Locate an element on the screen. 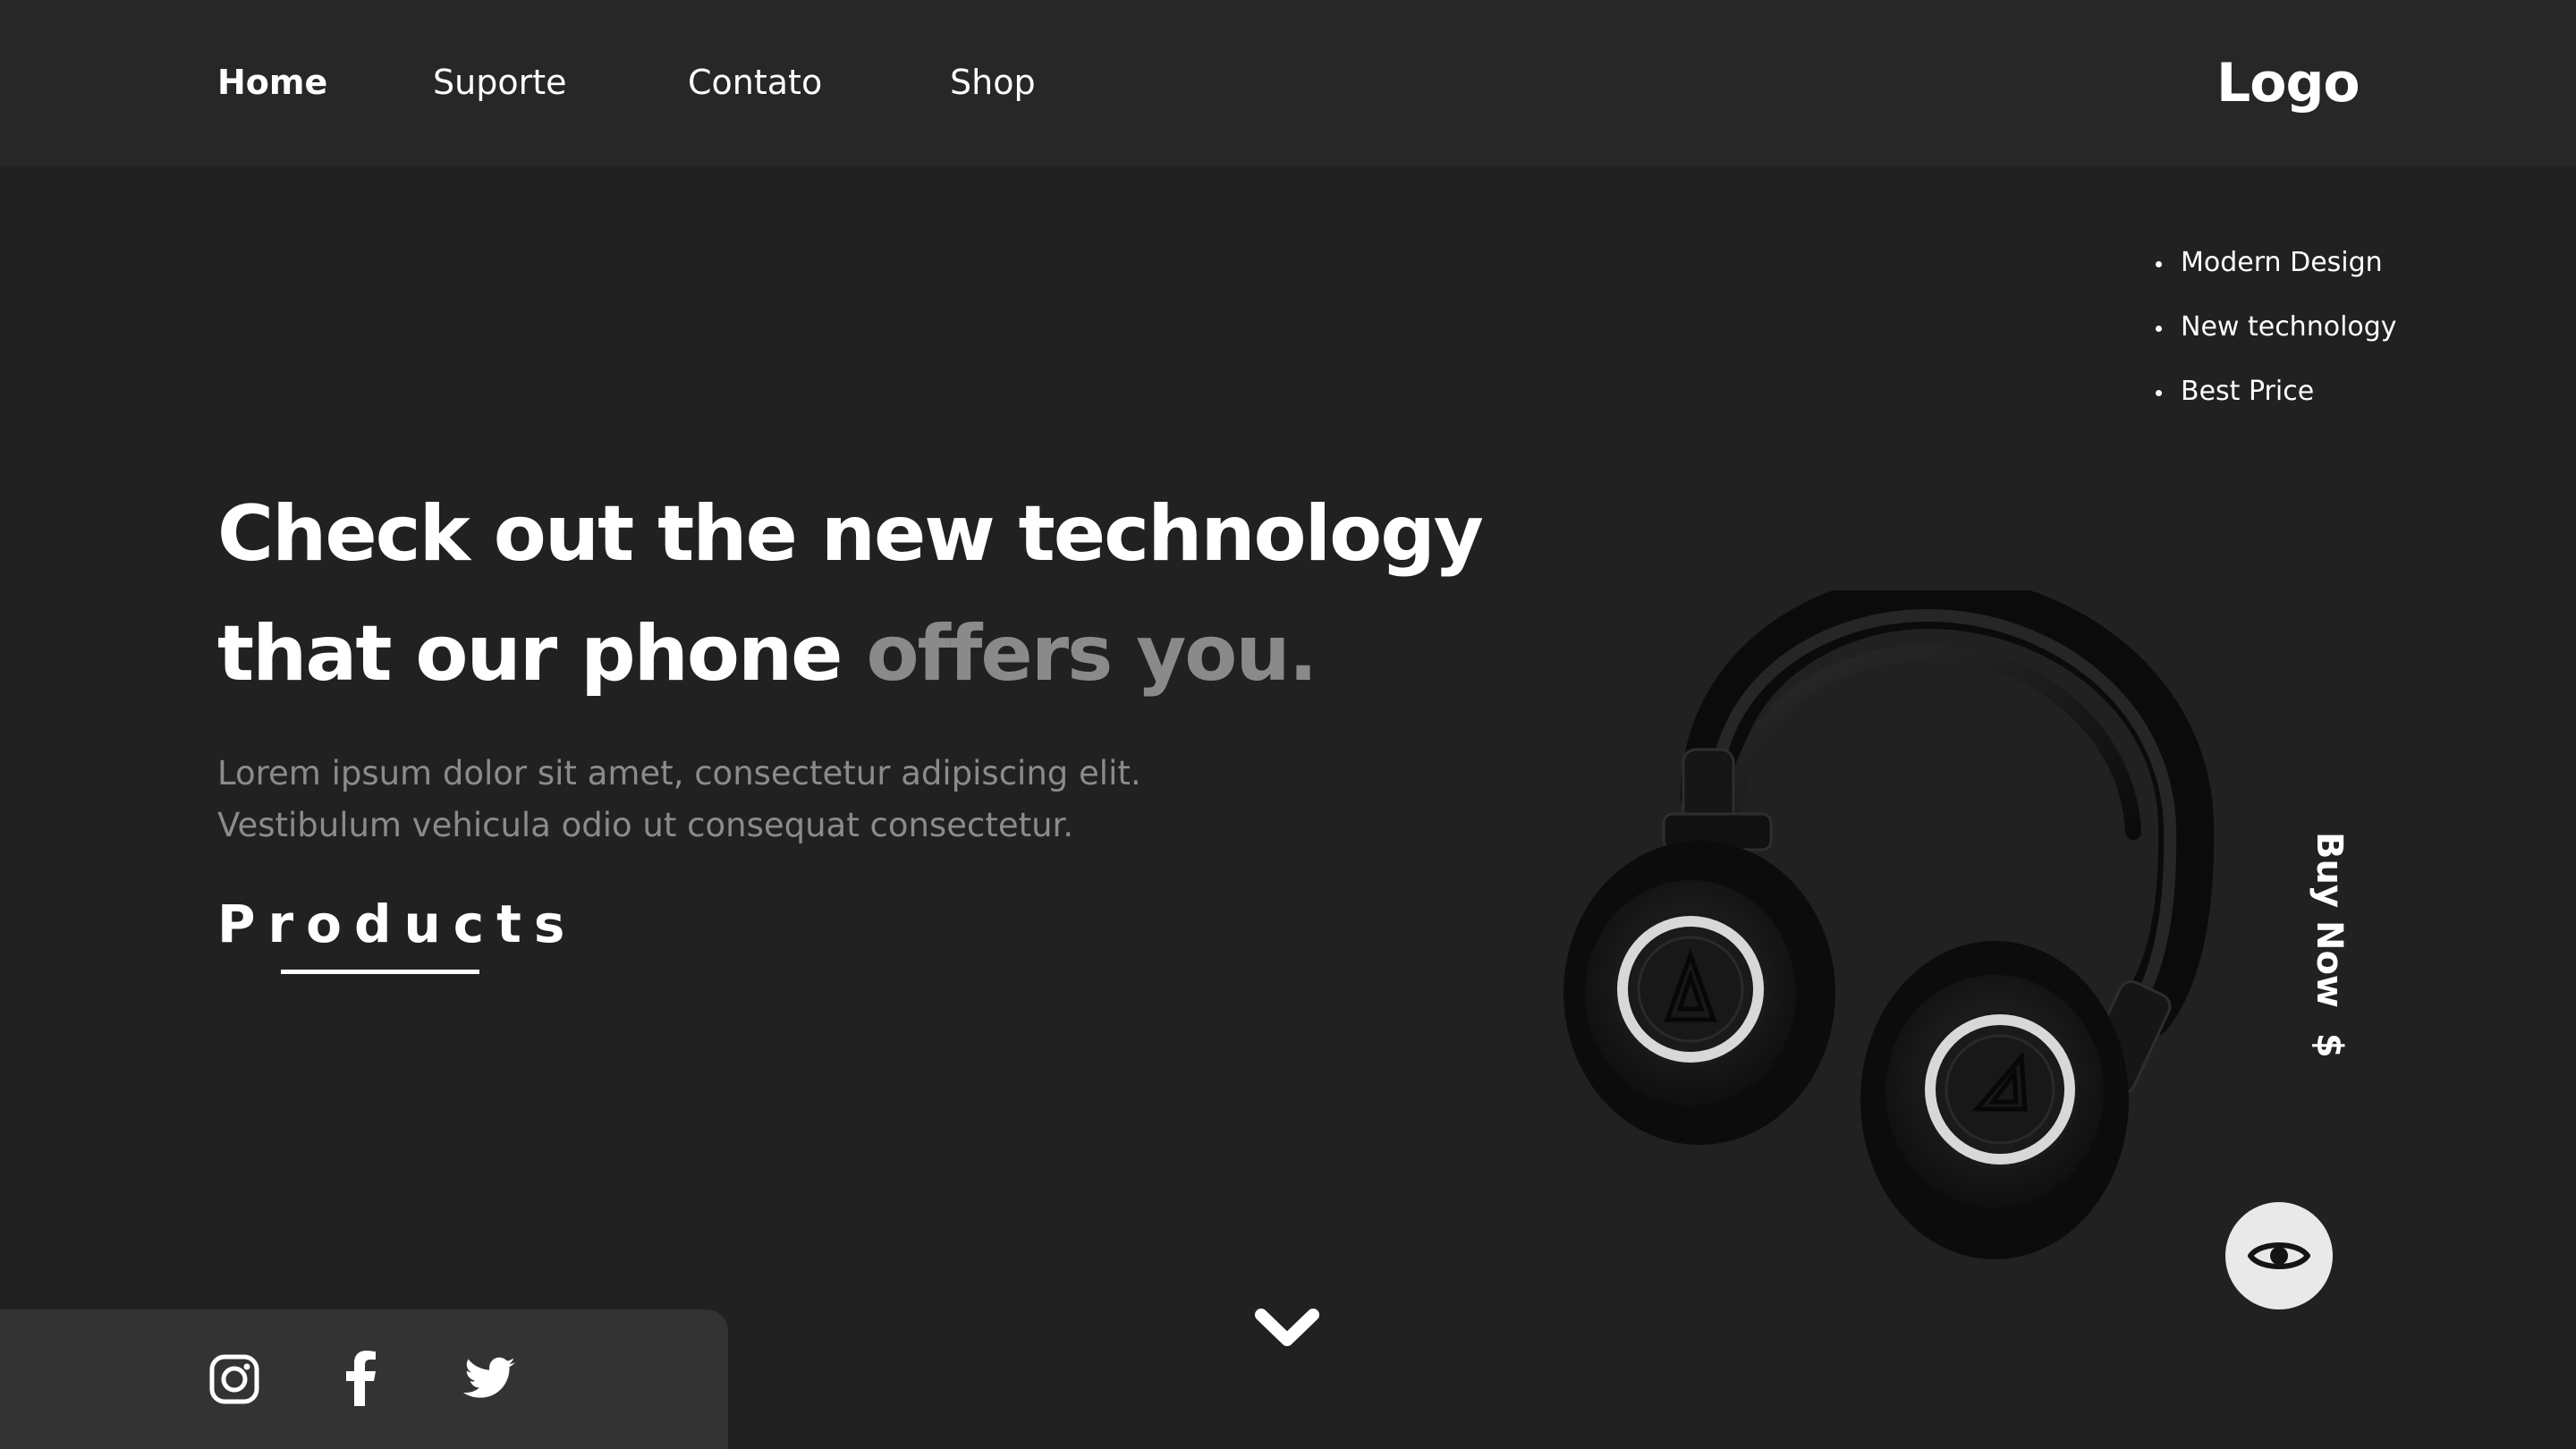 This screenshot has height=1449, width=2576. headline-line-1: Check out the new technology is located at coordinates (850, 534).